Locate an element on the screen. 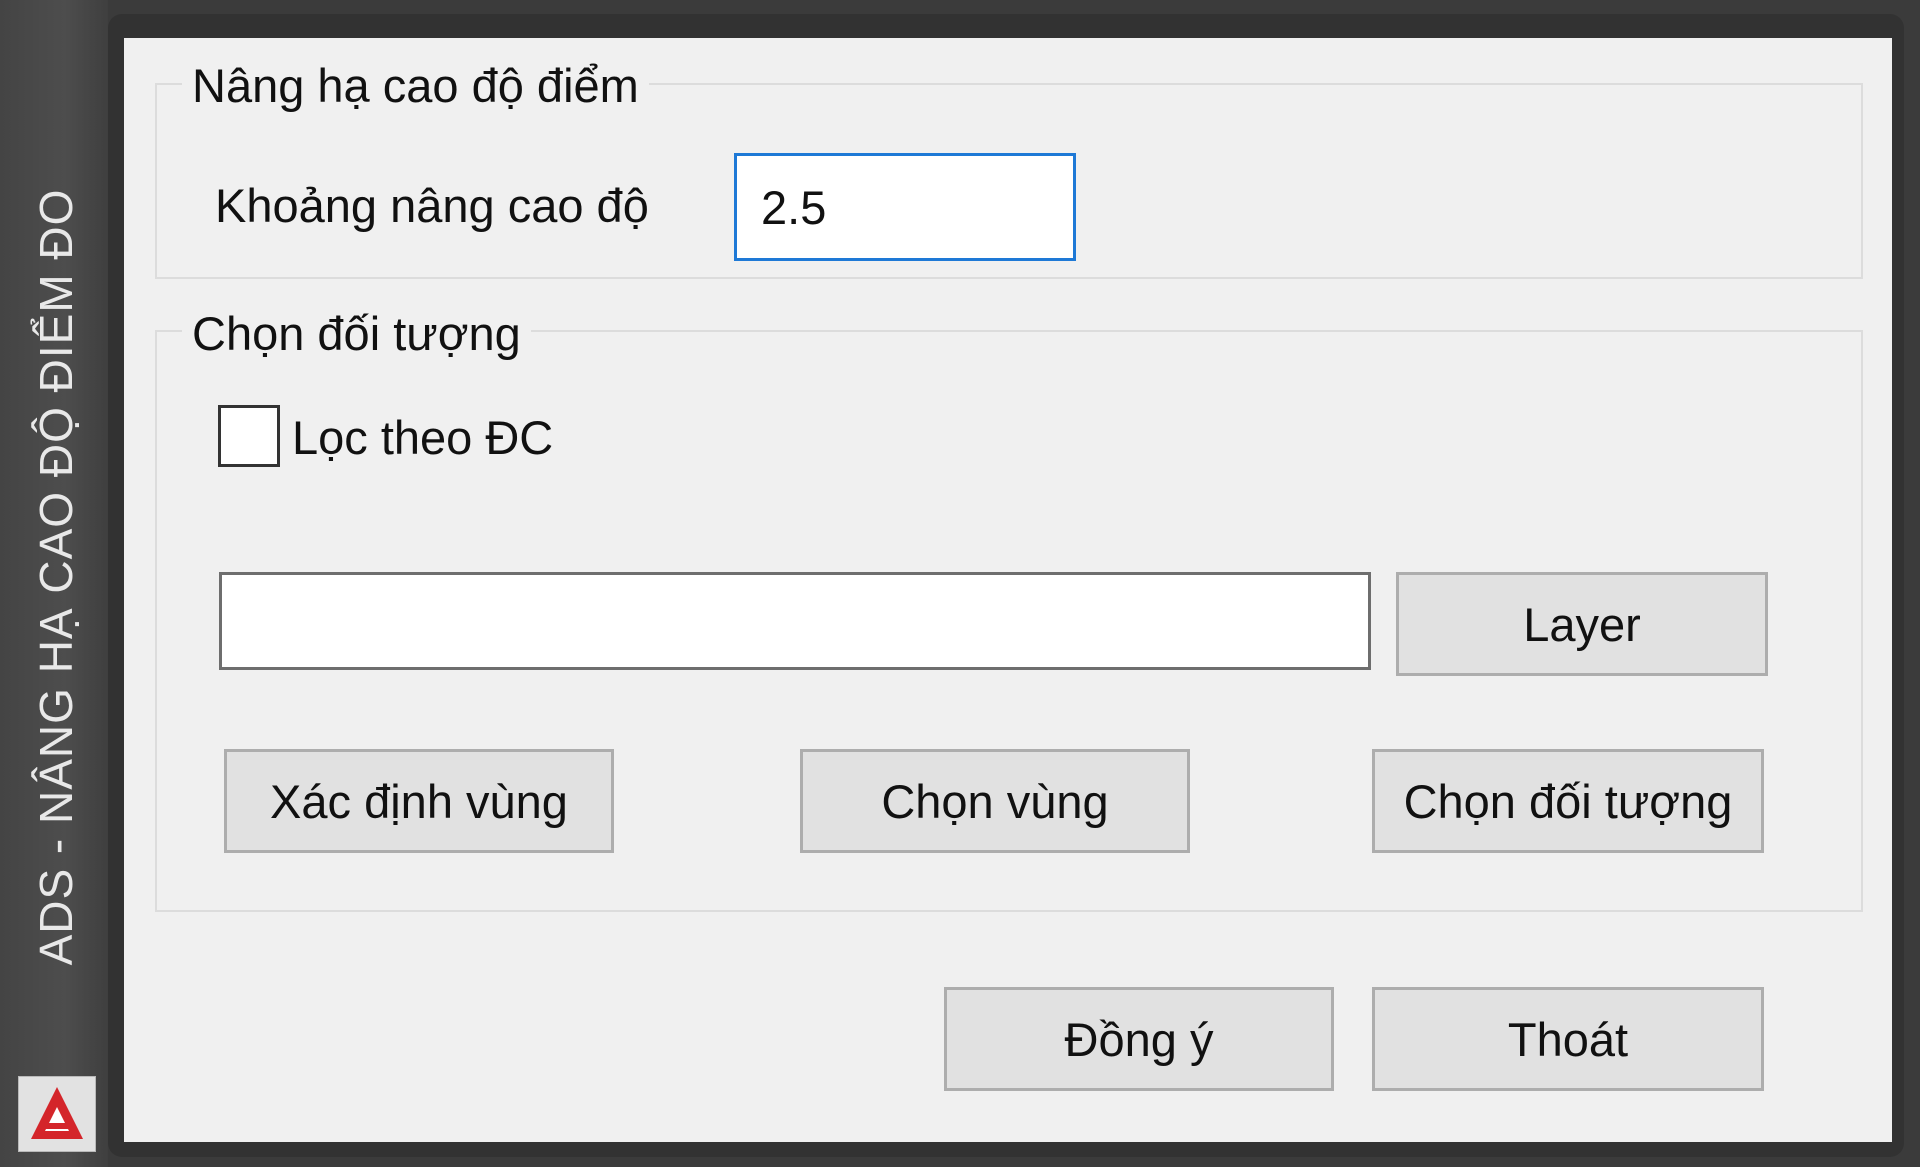 This screenshot has height=1167, width=1920. window-title: ADS - NÂNG HẠ CAO ĐỘ ĐIỂM ĐO is located at coordinates (56, 577).